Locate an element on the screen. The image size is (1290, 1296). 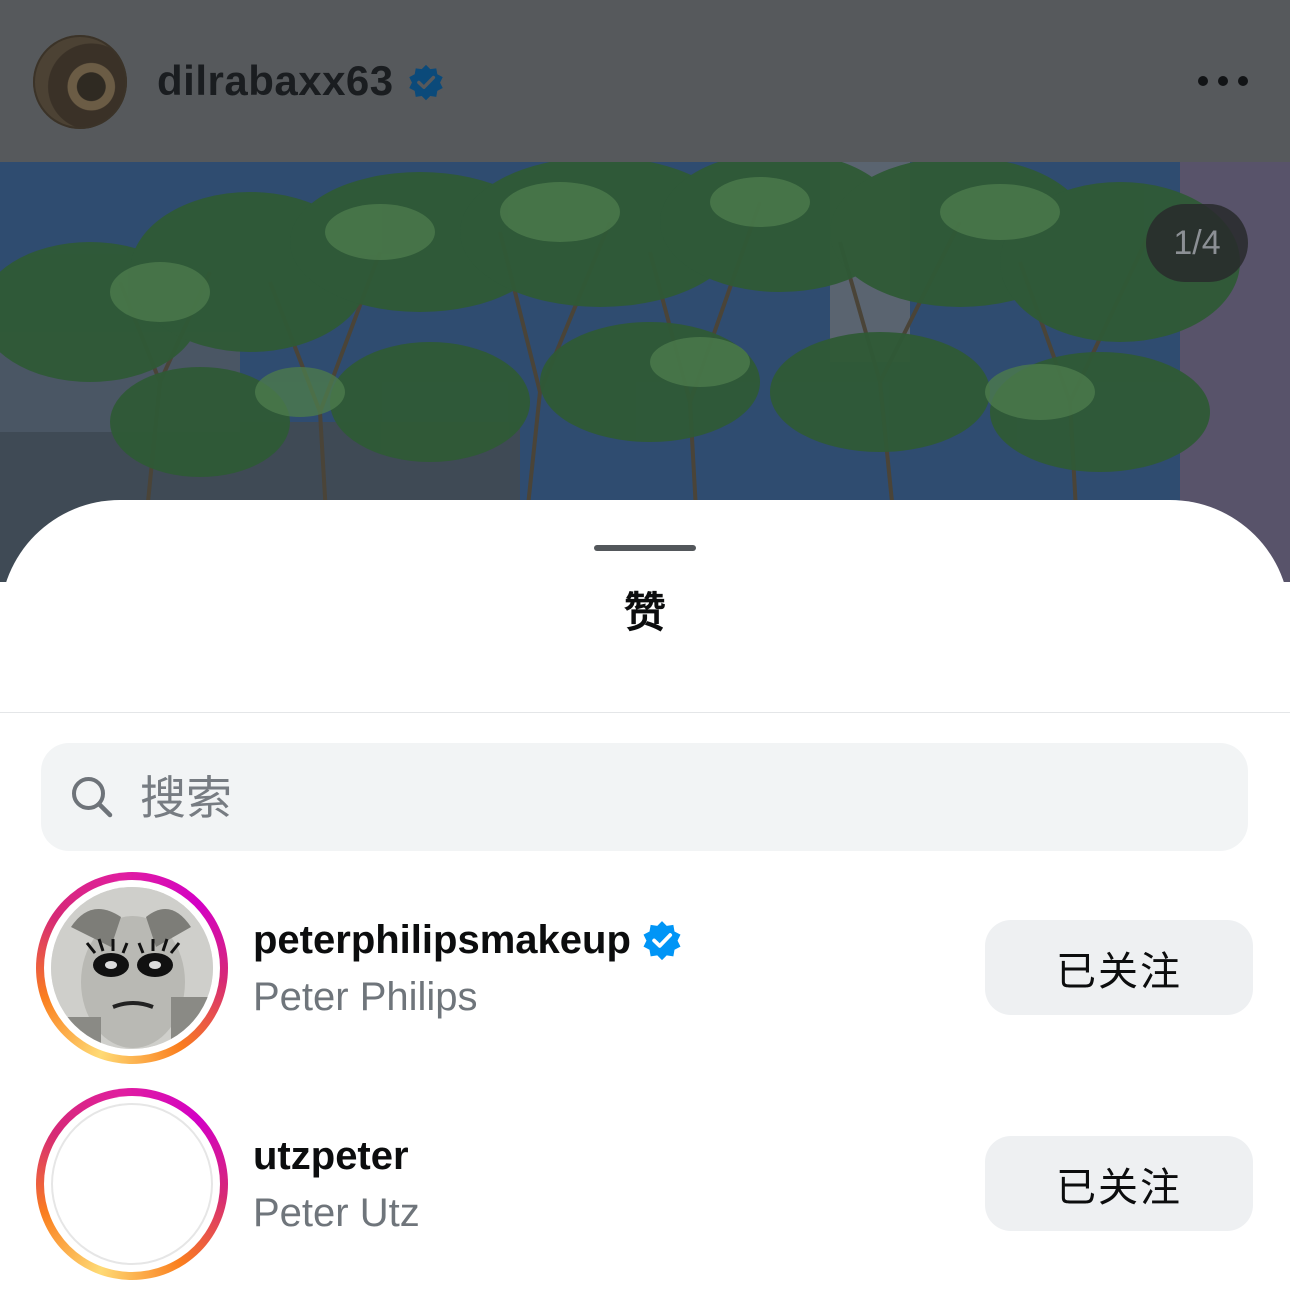
username-text: utzpeter is located at coordinates (331, 1156).